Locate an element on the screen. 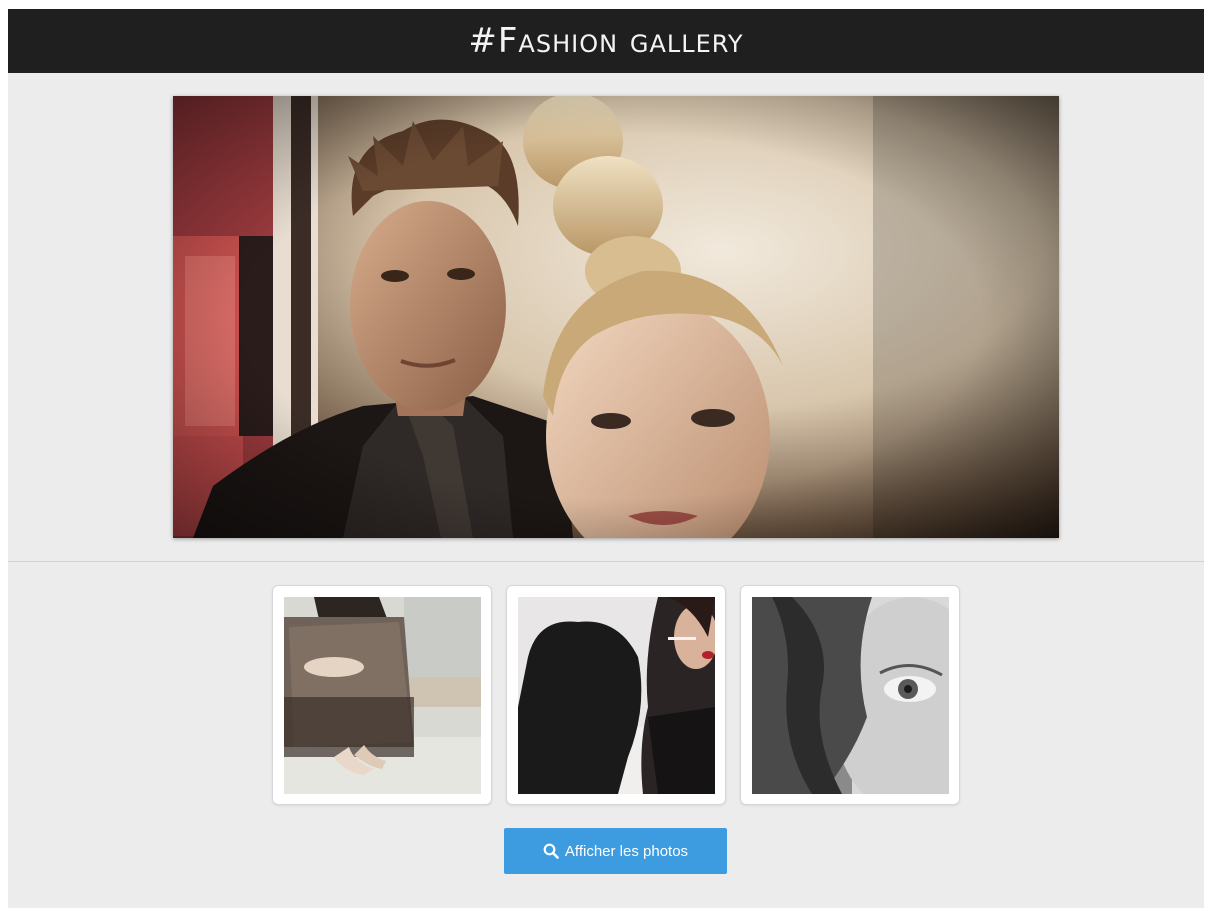 This screenshot has height=908, width=1212. search-icon is located at coordinates (551, 851).